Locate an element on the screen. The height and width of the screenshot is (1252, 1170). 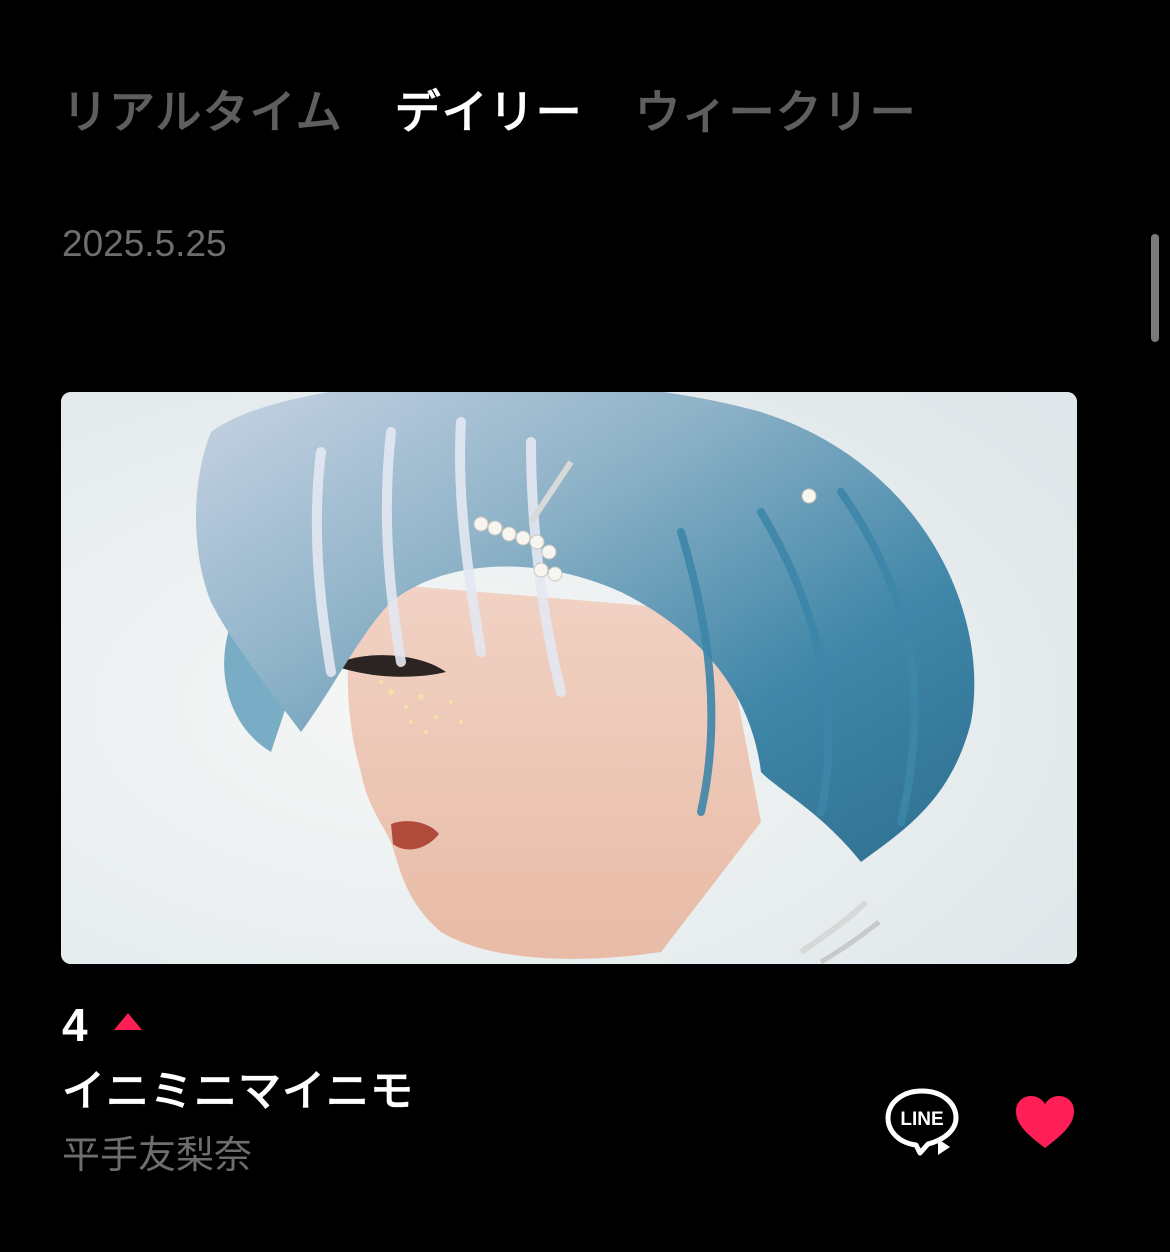
favorite-heart-icon is located at coordinates (1045, 1122).